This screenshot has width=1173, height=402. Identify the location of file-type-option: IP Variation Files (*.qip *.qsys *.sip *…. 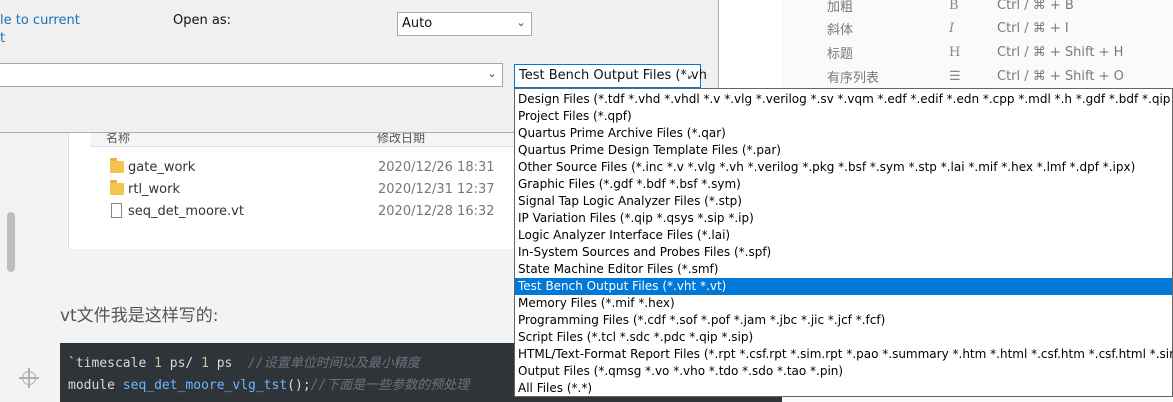
(843, 218).